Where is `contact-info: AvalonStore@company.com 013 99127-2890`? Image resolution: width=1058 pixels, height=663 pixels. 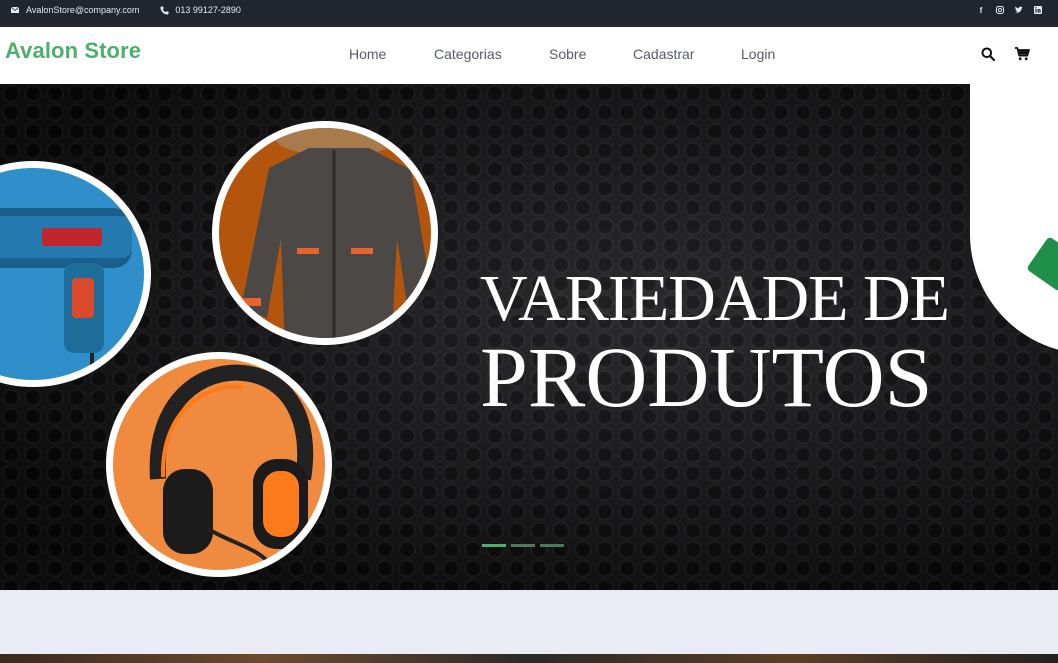
contact-info: AvalonStore@company.com 013 99127-2890 is located at coordinates (125, 10).